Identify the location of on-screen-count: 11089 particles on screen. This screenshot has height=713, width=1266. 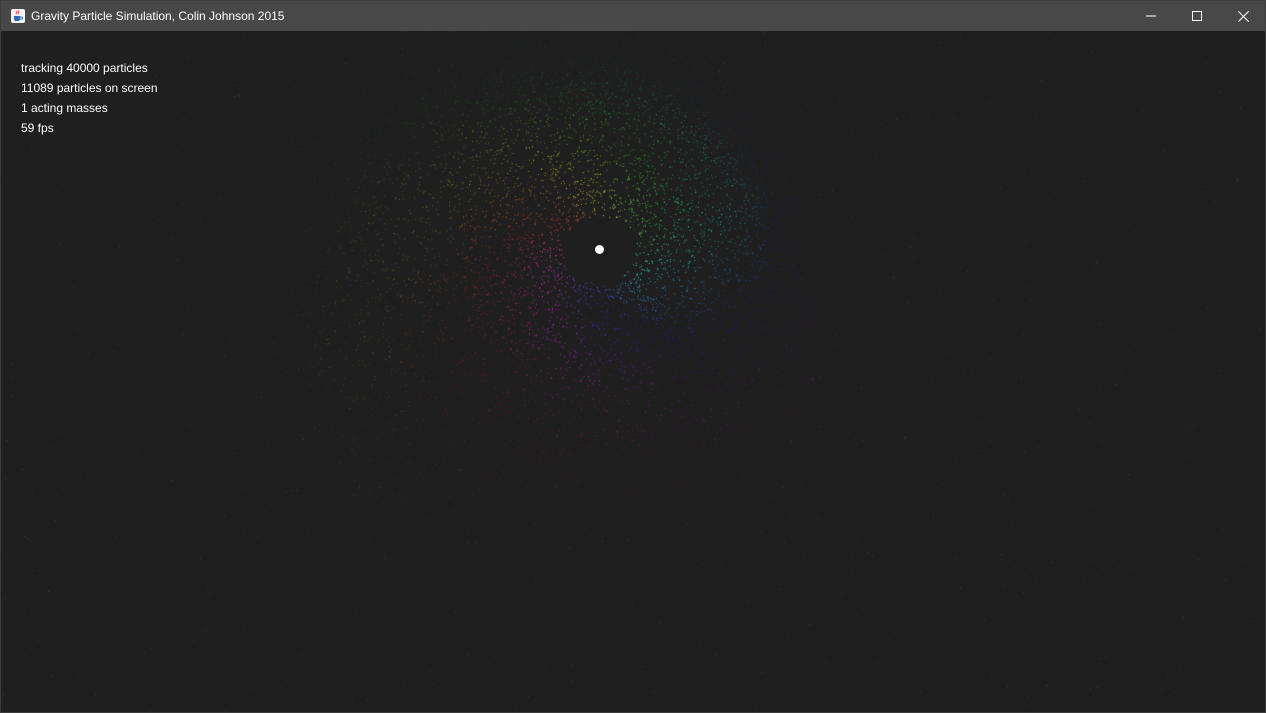
(89, 88).